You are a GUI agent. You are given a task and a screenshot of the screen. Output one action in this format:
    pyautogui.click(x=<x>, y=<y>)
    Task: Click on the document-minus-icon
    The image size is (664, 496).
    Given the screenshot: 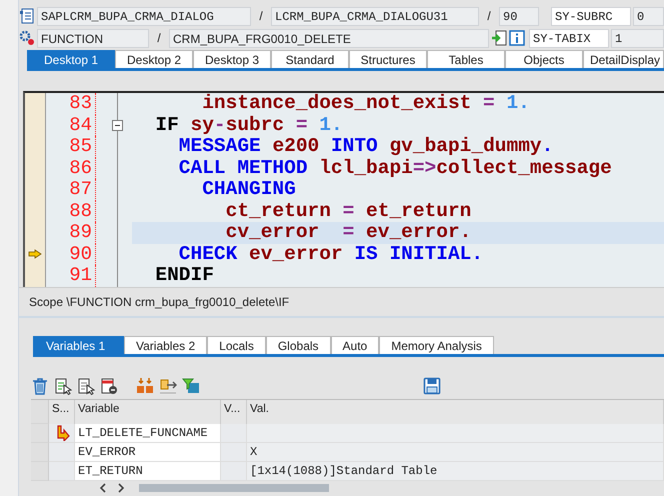 What is the action you would take?
    pyautogui.click(x=109, y=386)
    